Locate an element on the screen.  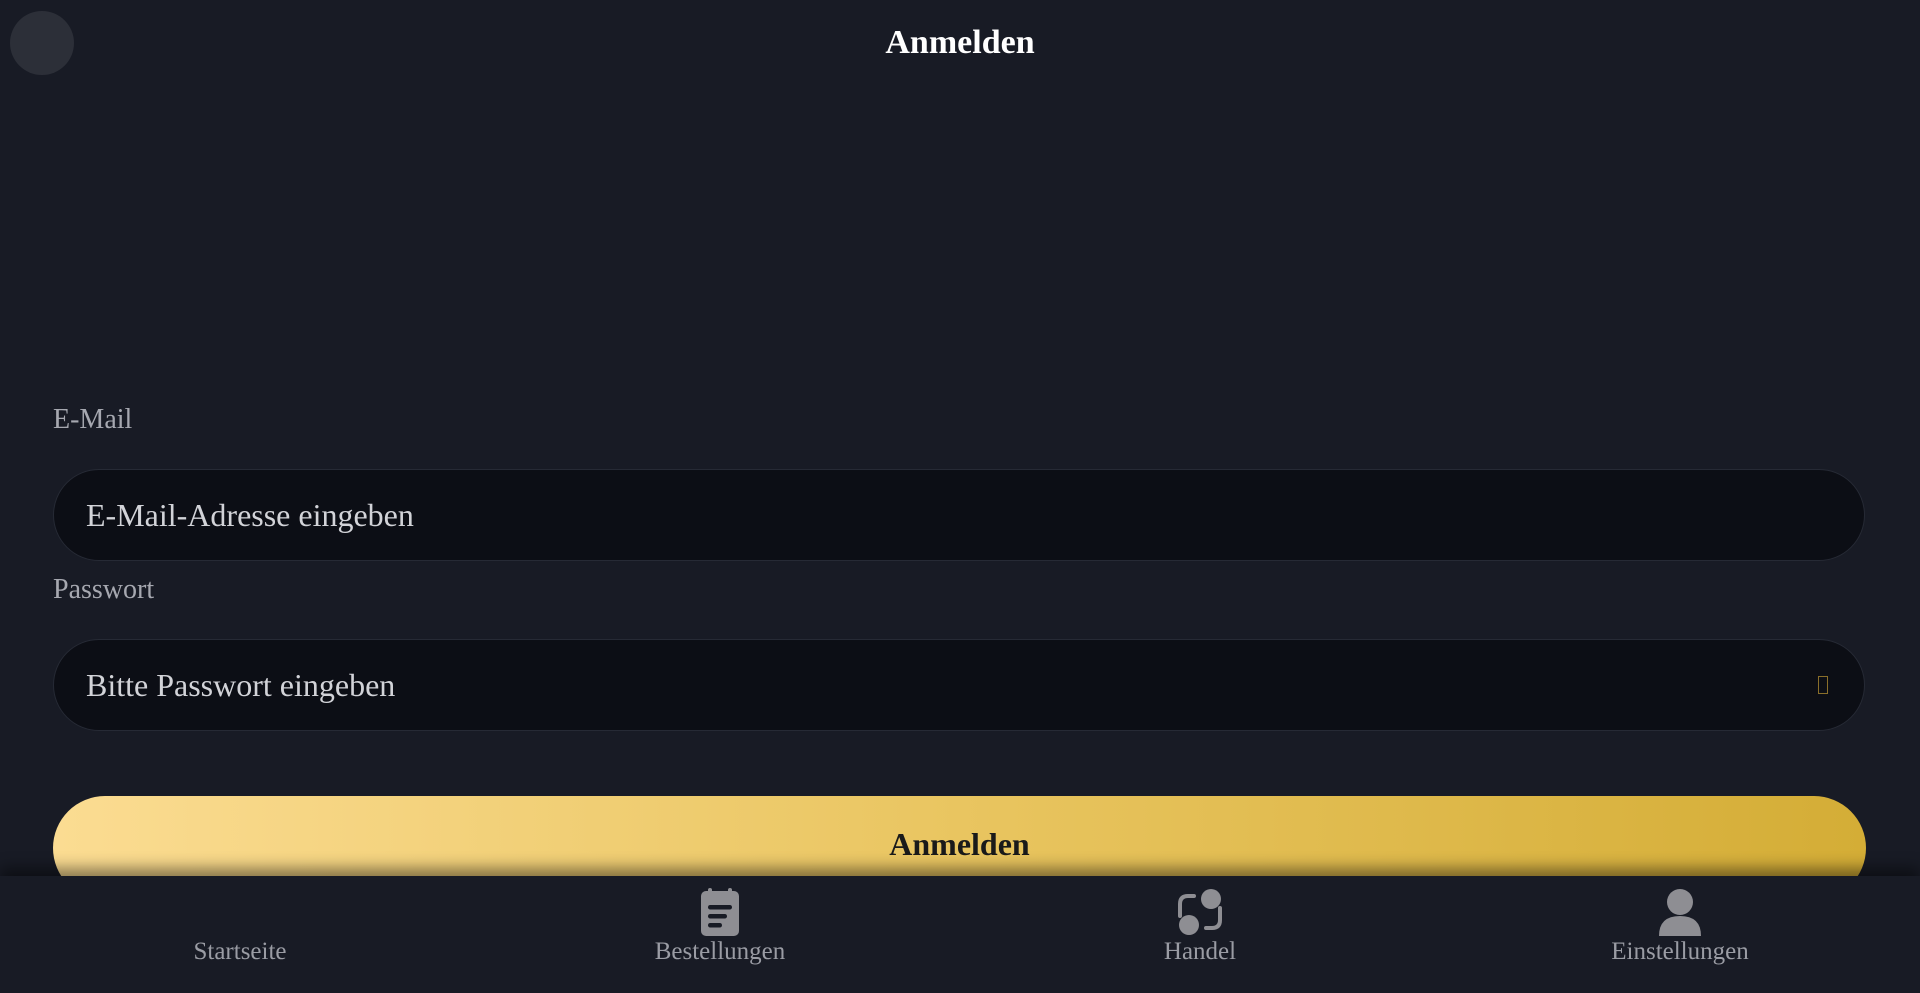
nav-item-einstellungen: Einstellungen is located at coordinates (1680, 934).